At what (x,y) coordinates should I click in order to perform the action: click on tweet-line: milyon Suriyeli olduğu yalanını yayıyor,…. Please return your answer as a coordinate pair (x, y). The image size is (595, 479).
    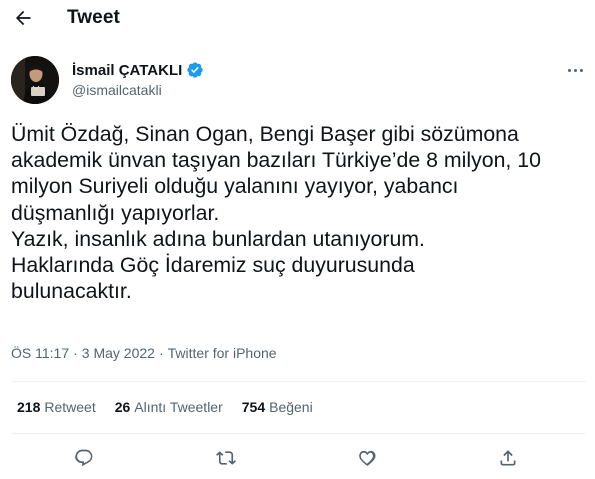
    Looking at the image, I should click on (235, 186).